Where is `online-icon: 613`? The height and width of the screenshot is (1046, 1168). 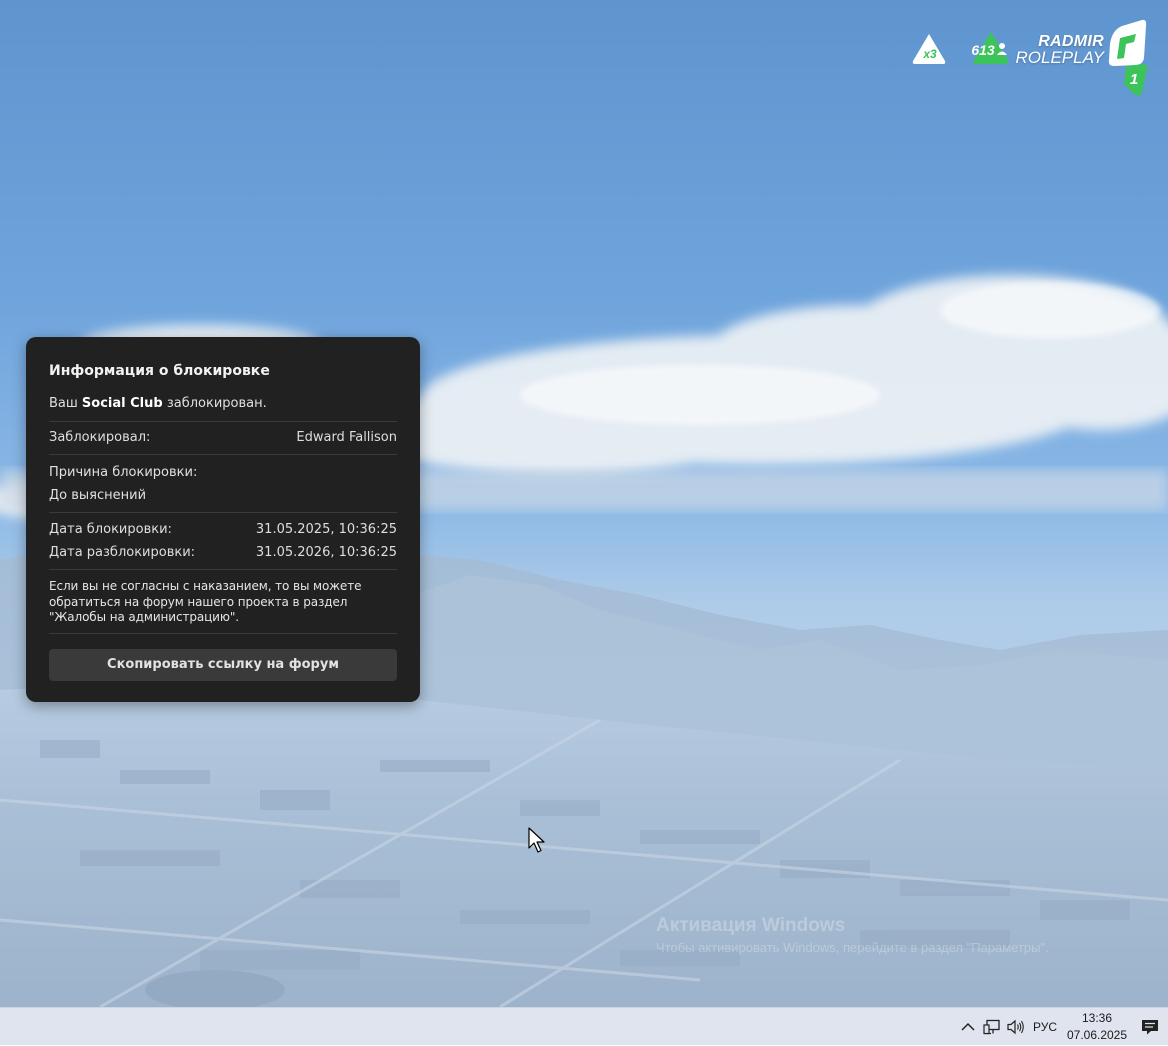
online-icon: 613 is located at coordinates (990, 48).